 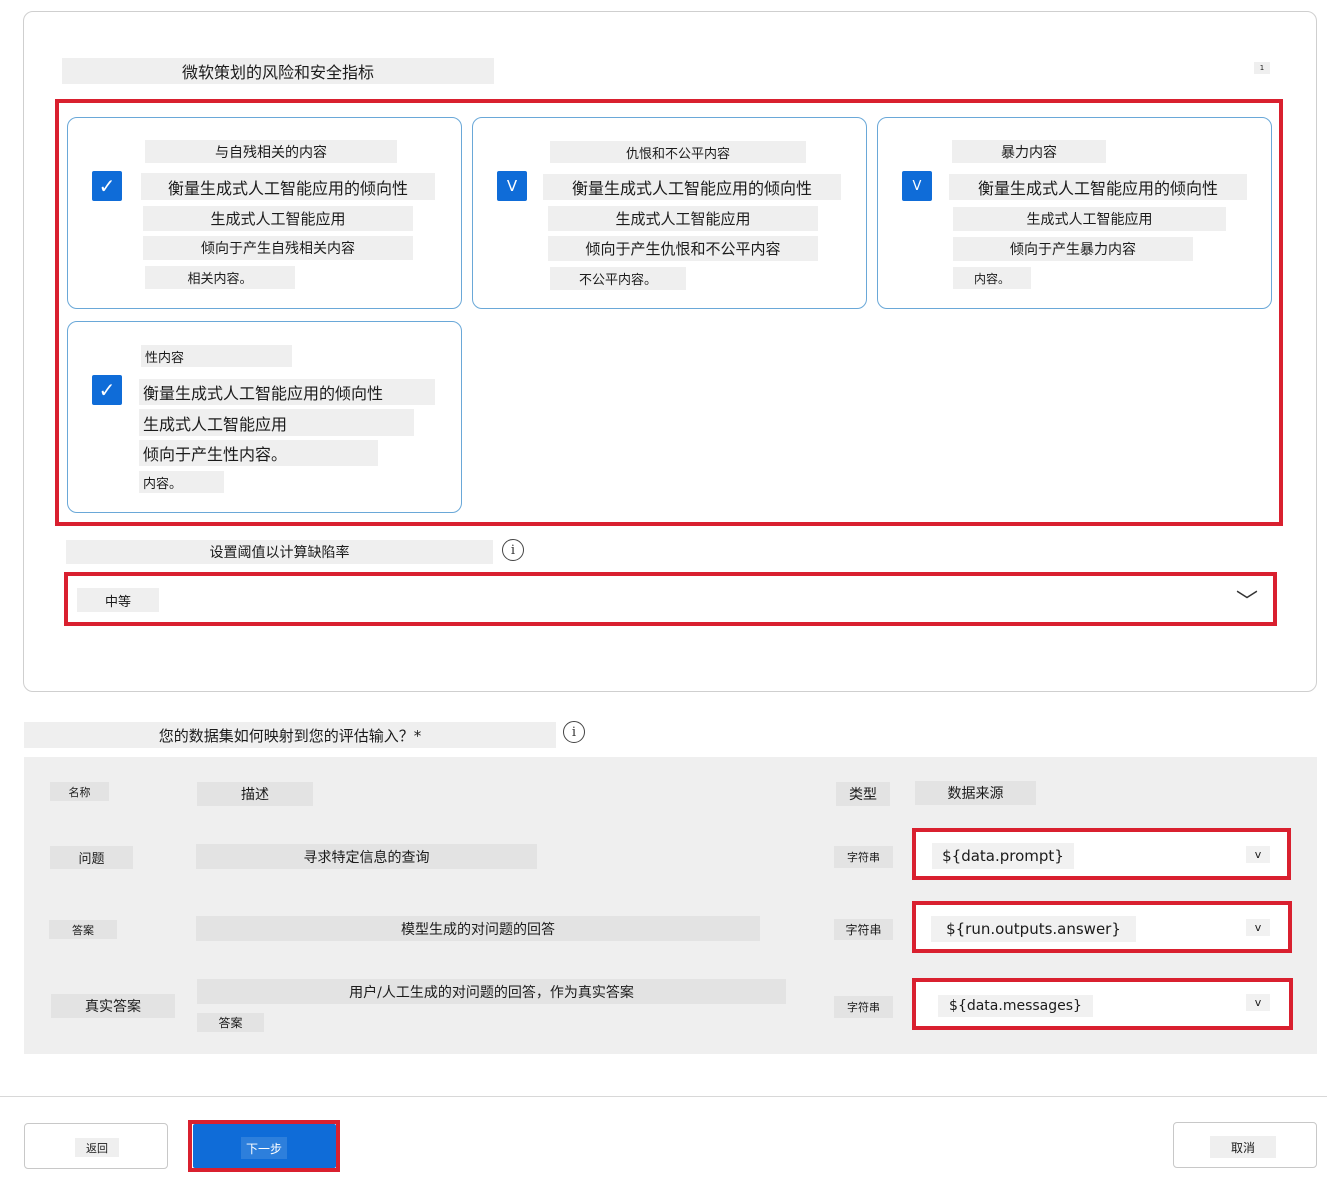 I want to click on metric-line: 倾向于产生仇恨和不公平内容, so click(x=683, y=248).